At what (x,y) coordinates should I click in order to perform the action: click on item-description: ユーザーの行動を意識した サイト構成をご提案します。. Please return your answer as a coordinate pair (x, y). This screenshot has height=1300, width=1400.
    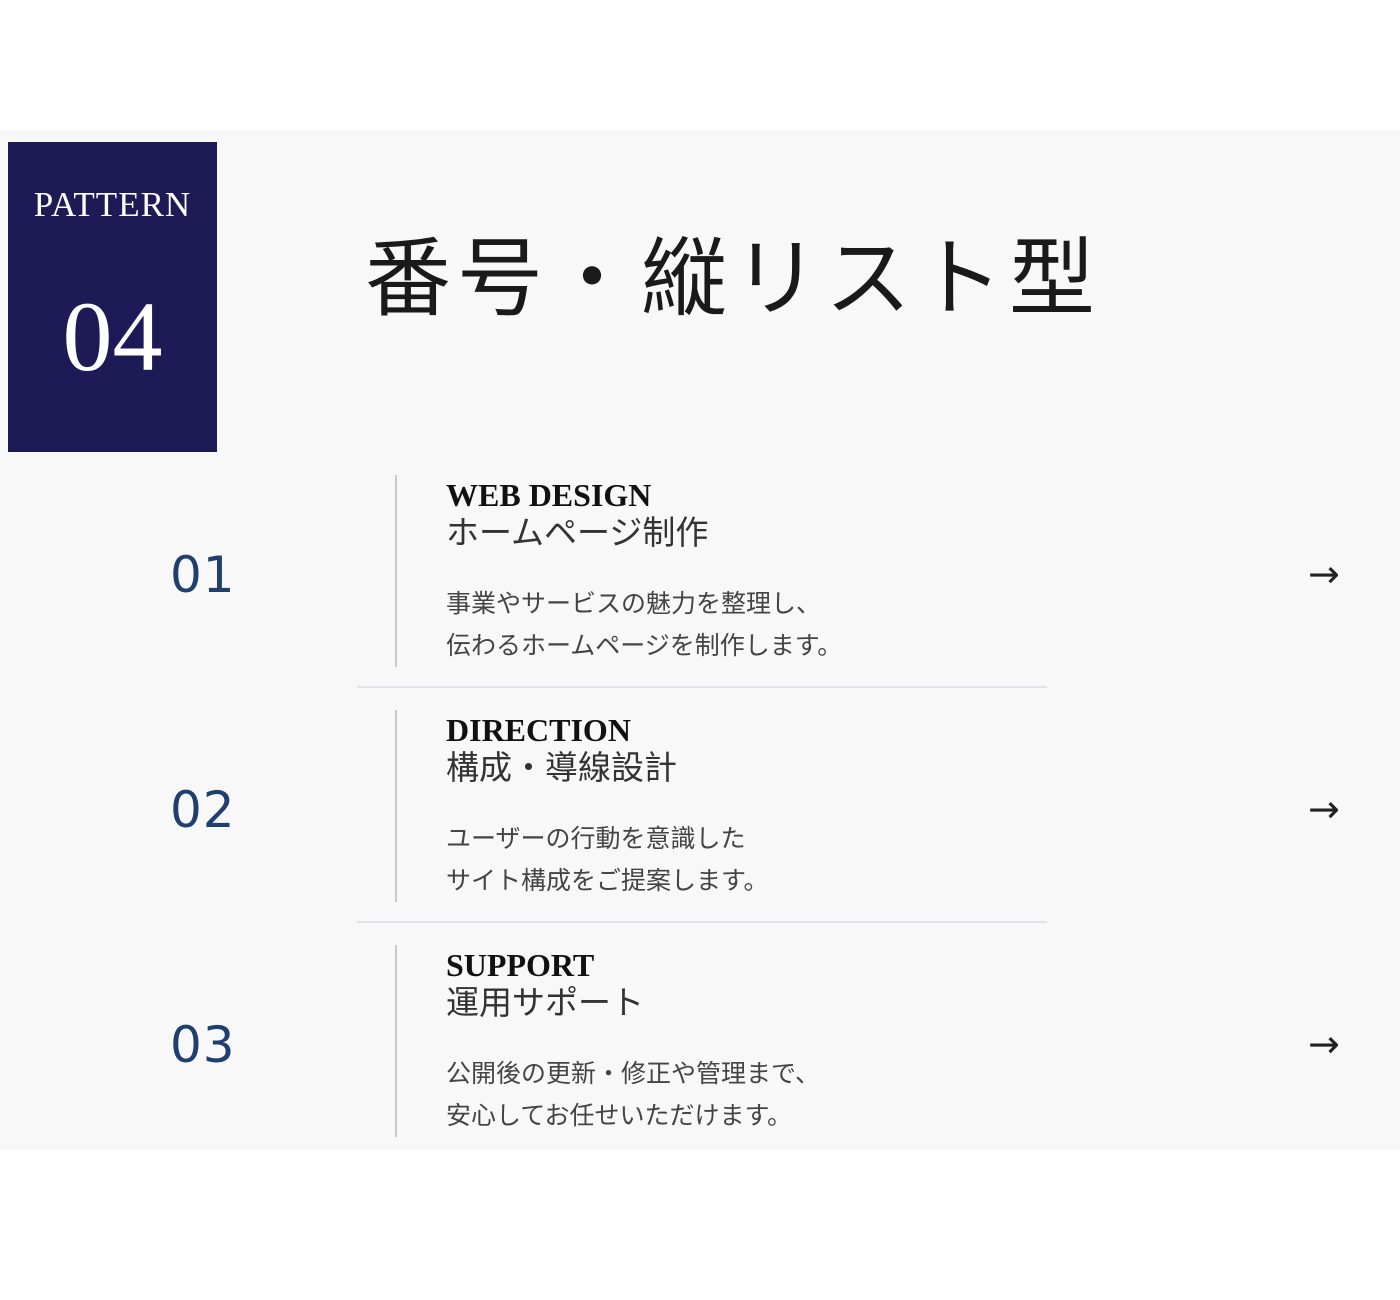
    Looking at the image, I should click on (607, 860).